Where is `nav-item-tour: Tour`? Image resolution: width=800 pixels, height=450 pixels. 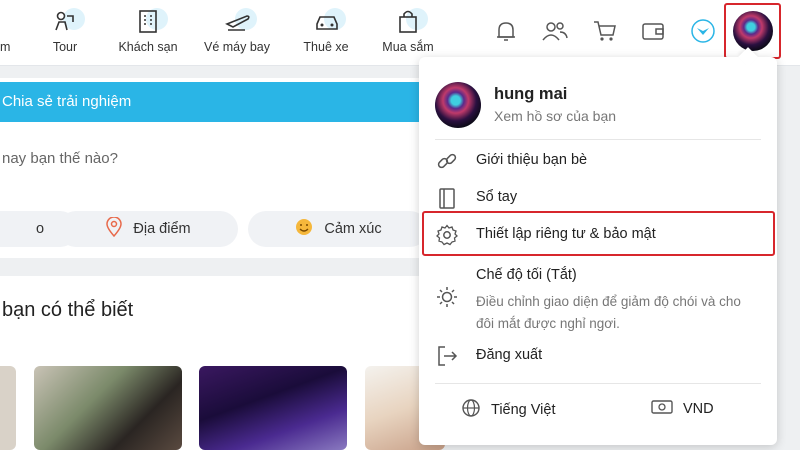
nav-item-tour: Tour is located at coordinates (65, 30).